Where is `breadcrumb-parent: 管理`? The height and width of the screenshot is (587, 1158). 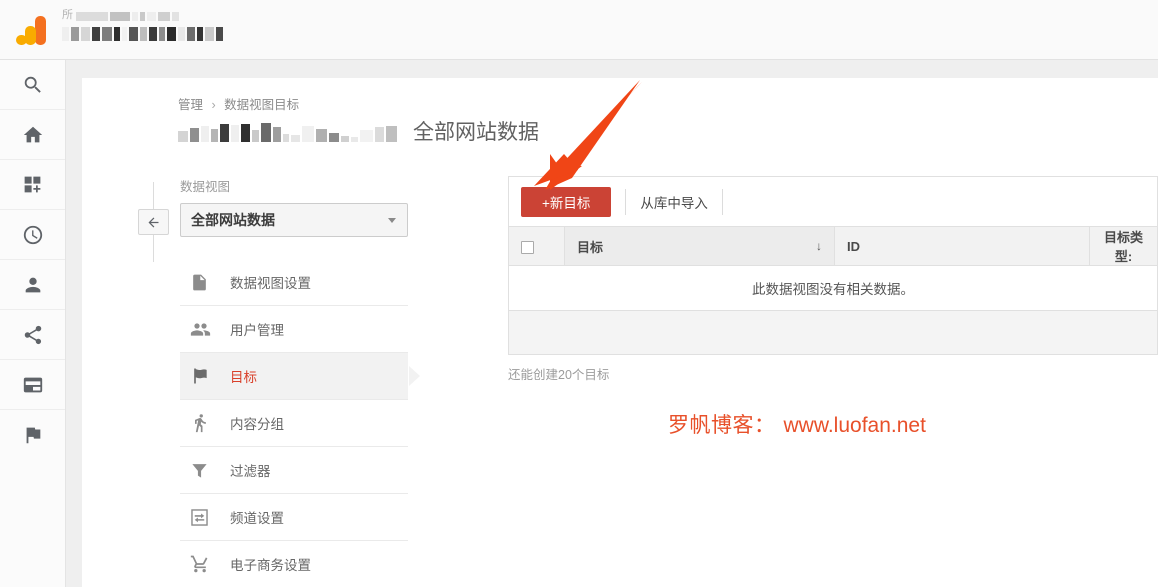 breadcrumb-parent: 管理 is located at coordinates (190, 105).